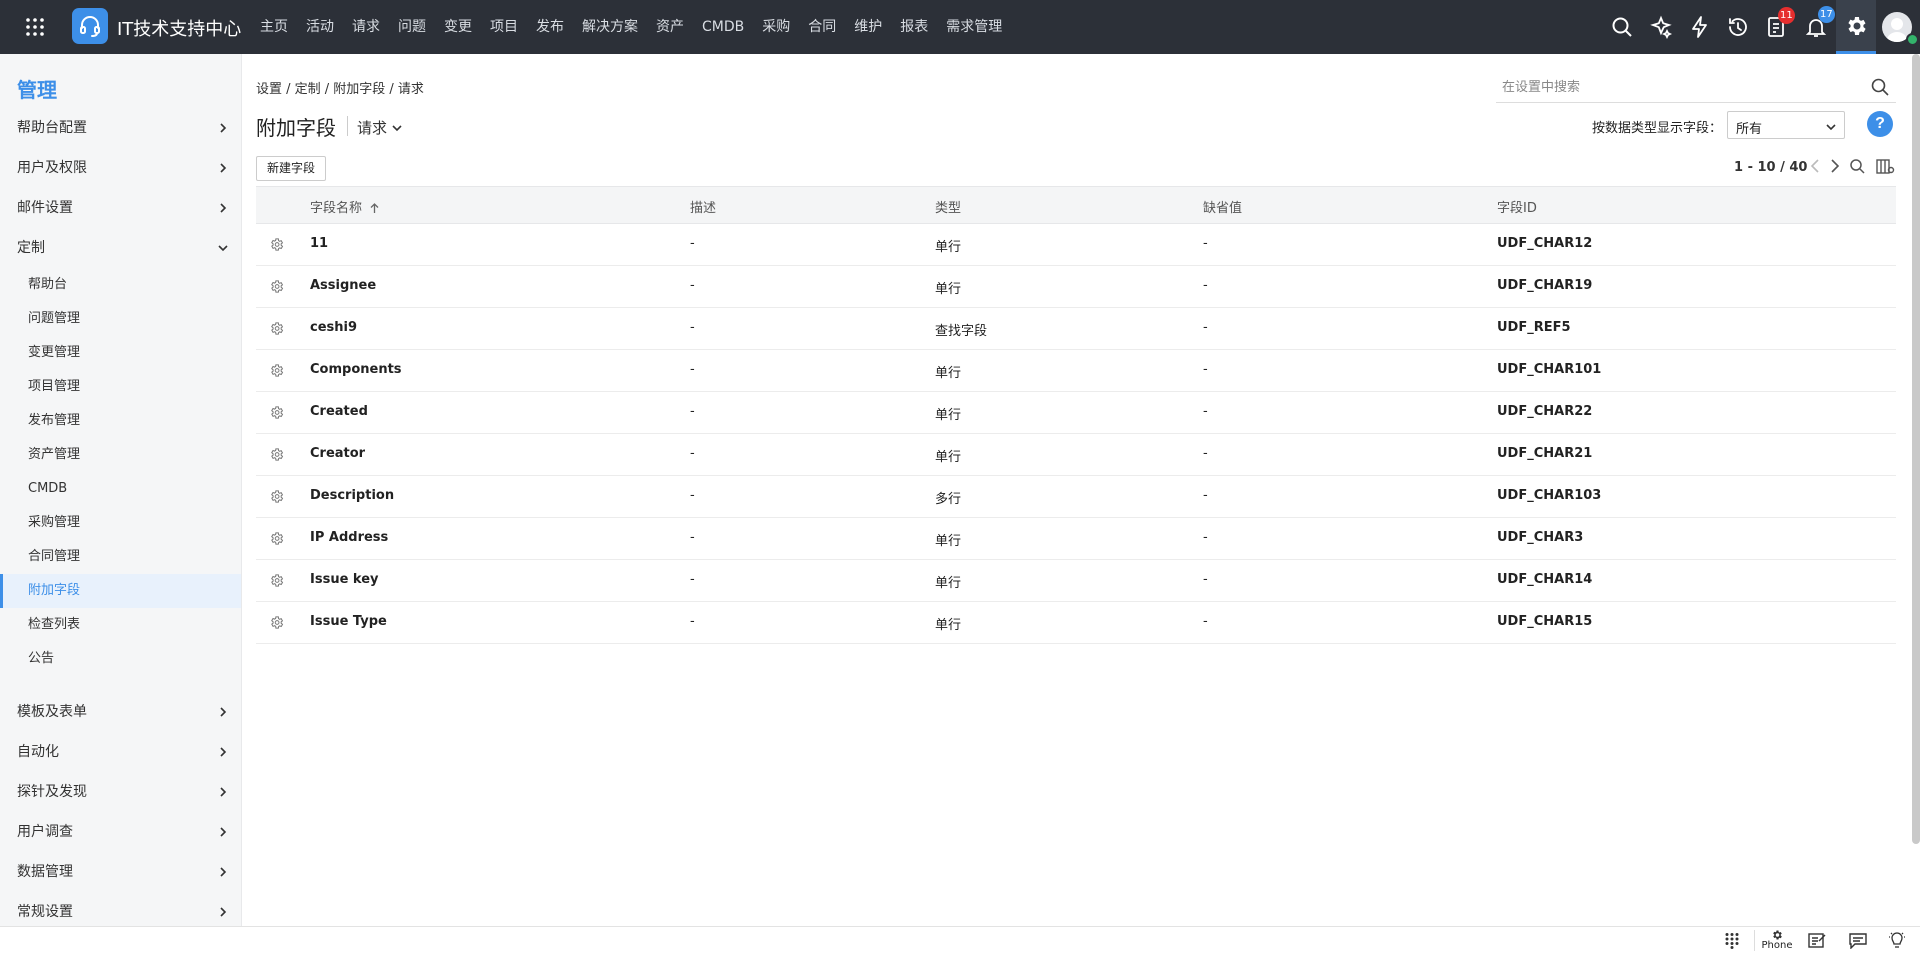  What do you see at coordinates (90, 26) in the screenshot?
I see `headset-logo-icon` at bounding box center [90, 26].